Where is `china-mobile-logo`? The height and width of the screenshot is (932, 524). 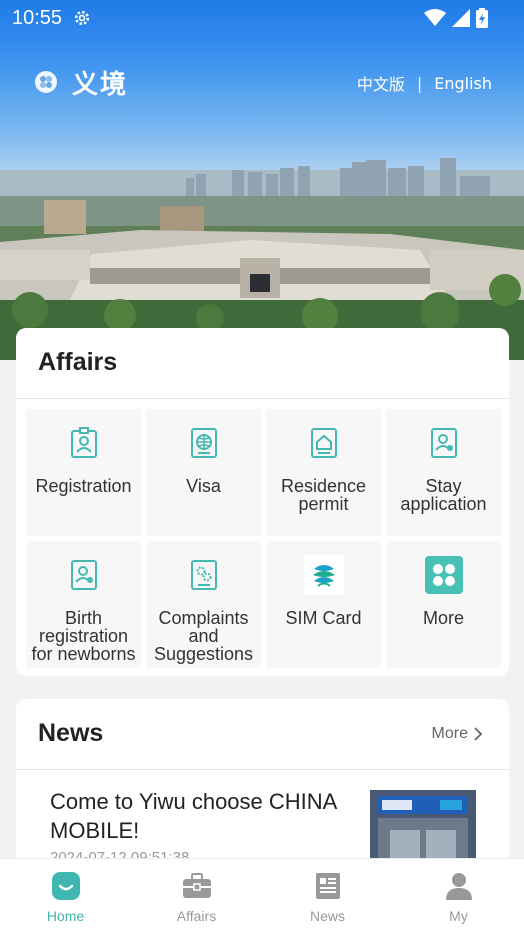 china-mobile-logo is located at coordinates (323, 575).